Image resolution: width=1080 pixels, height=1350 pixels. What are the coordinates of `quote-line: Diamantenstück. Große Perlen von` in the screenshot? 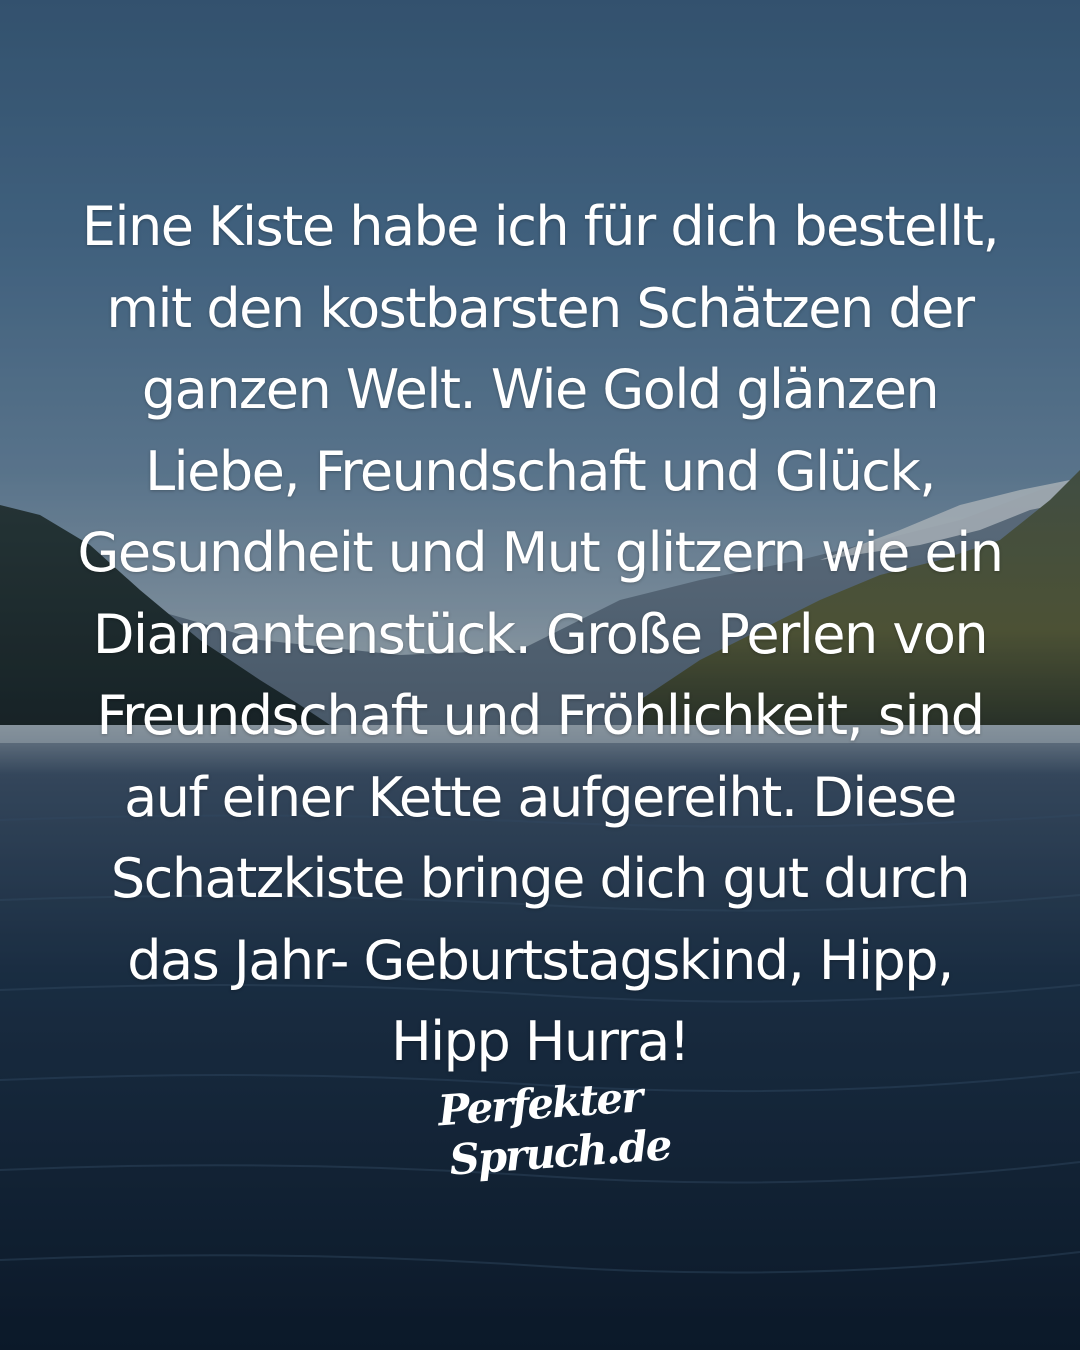 It's located at (540, 634).